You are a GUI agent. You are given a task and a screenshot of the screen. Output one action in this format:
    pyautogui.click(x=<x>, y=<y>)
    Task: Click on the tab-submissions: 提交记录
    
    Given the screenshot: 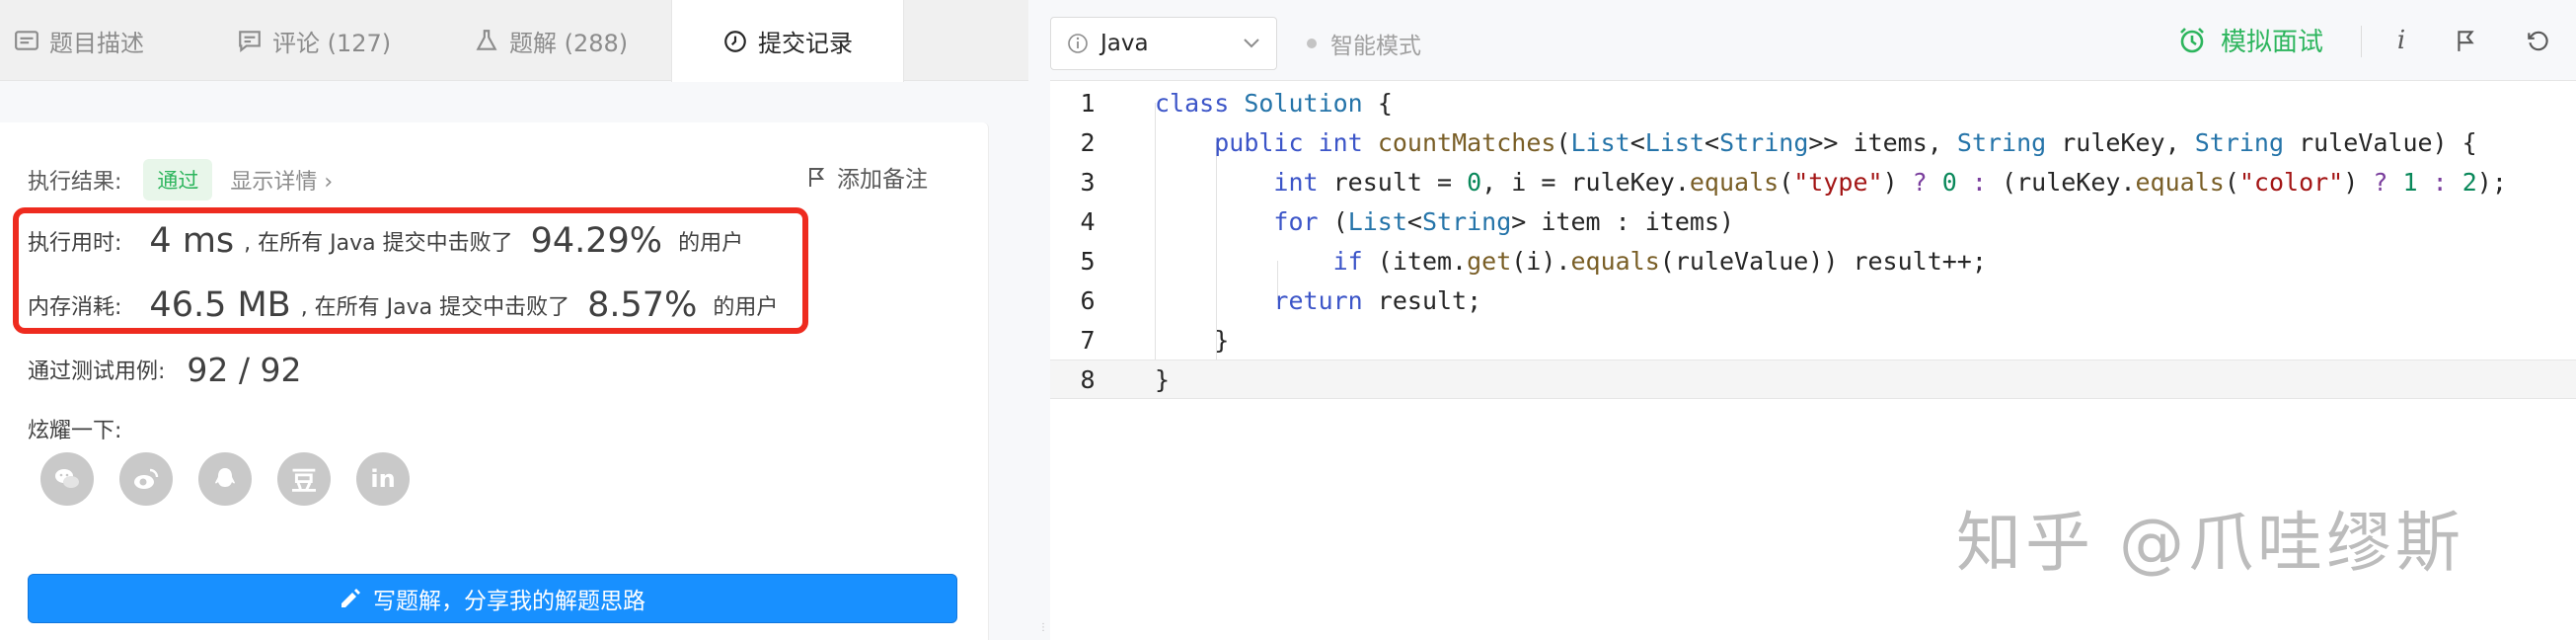 What is the action you would take?
    pyautogui.click(x=788, y=41)
    